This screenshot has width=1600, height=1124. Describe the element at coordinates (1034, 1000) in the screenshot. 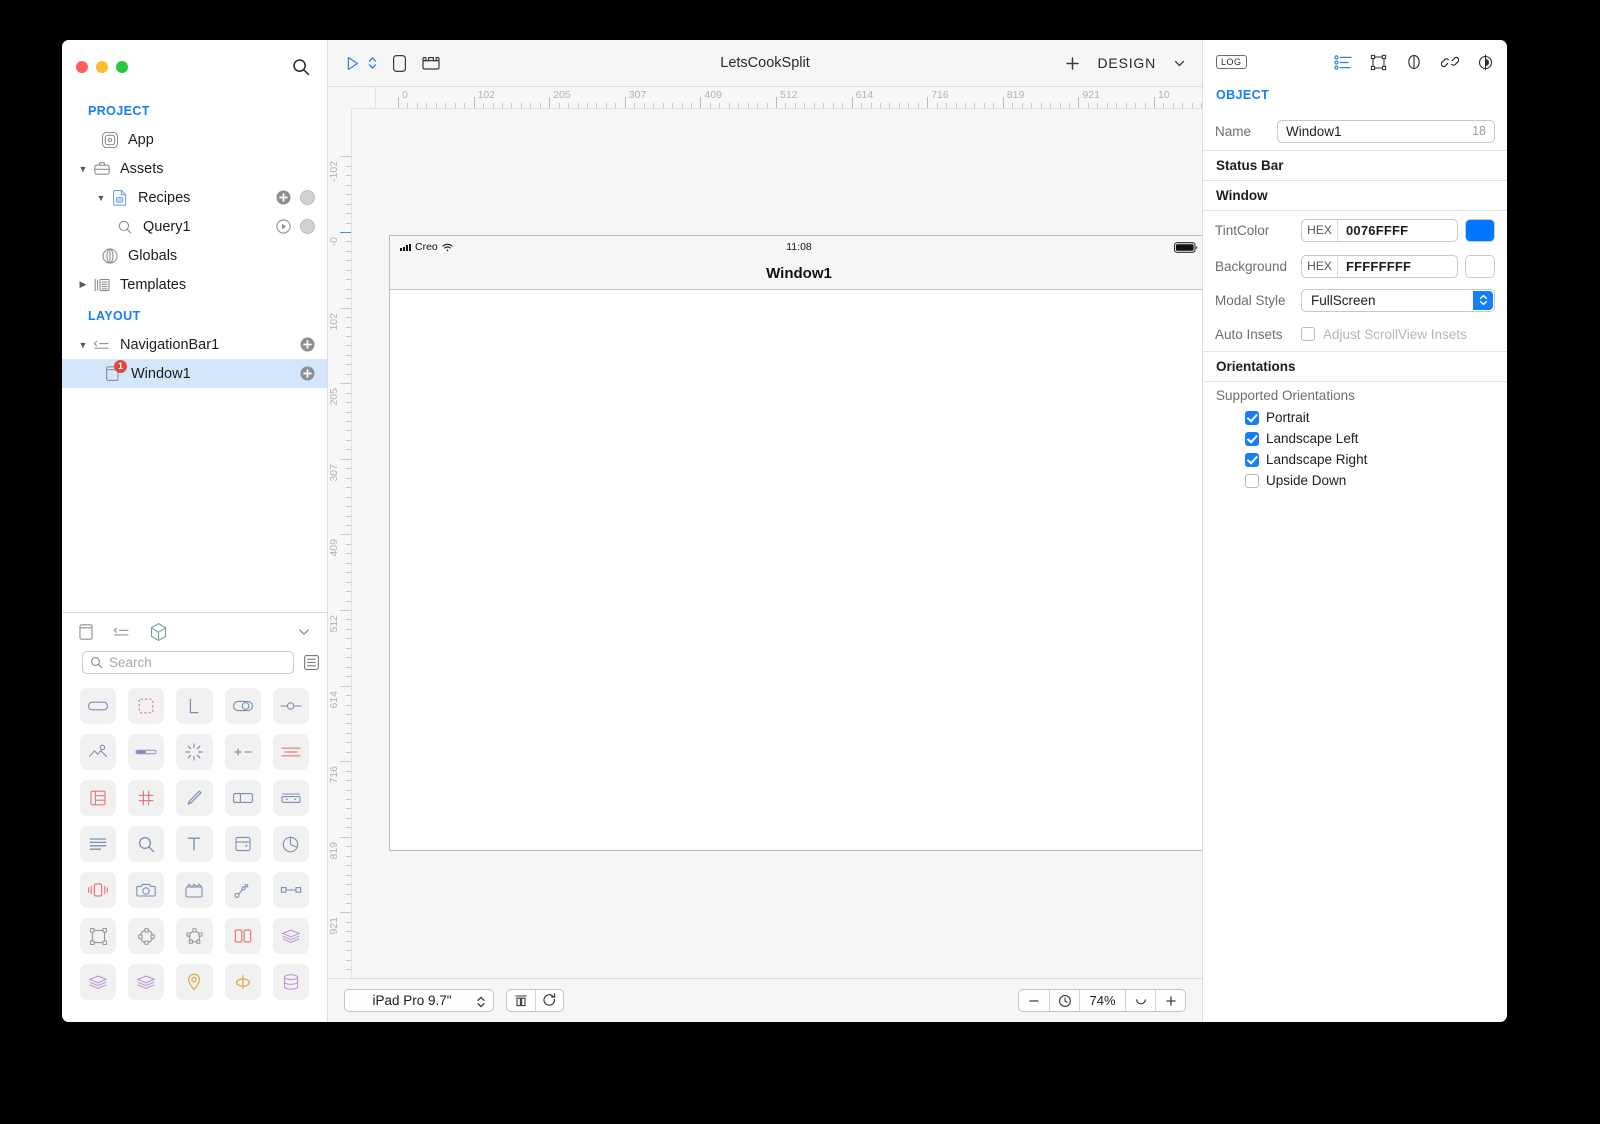

I see `zoom-out-button` at that location.